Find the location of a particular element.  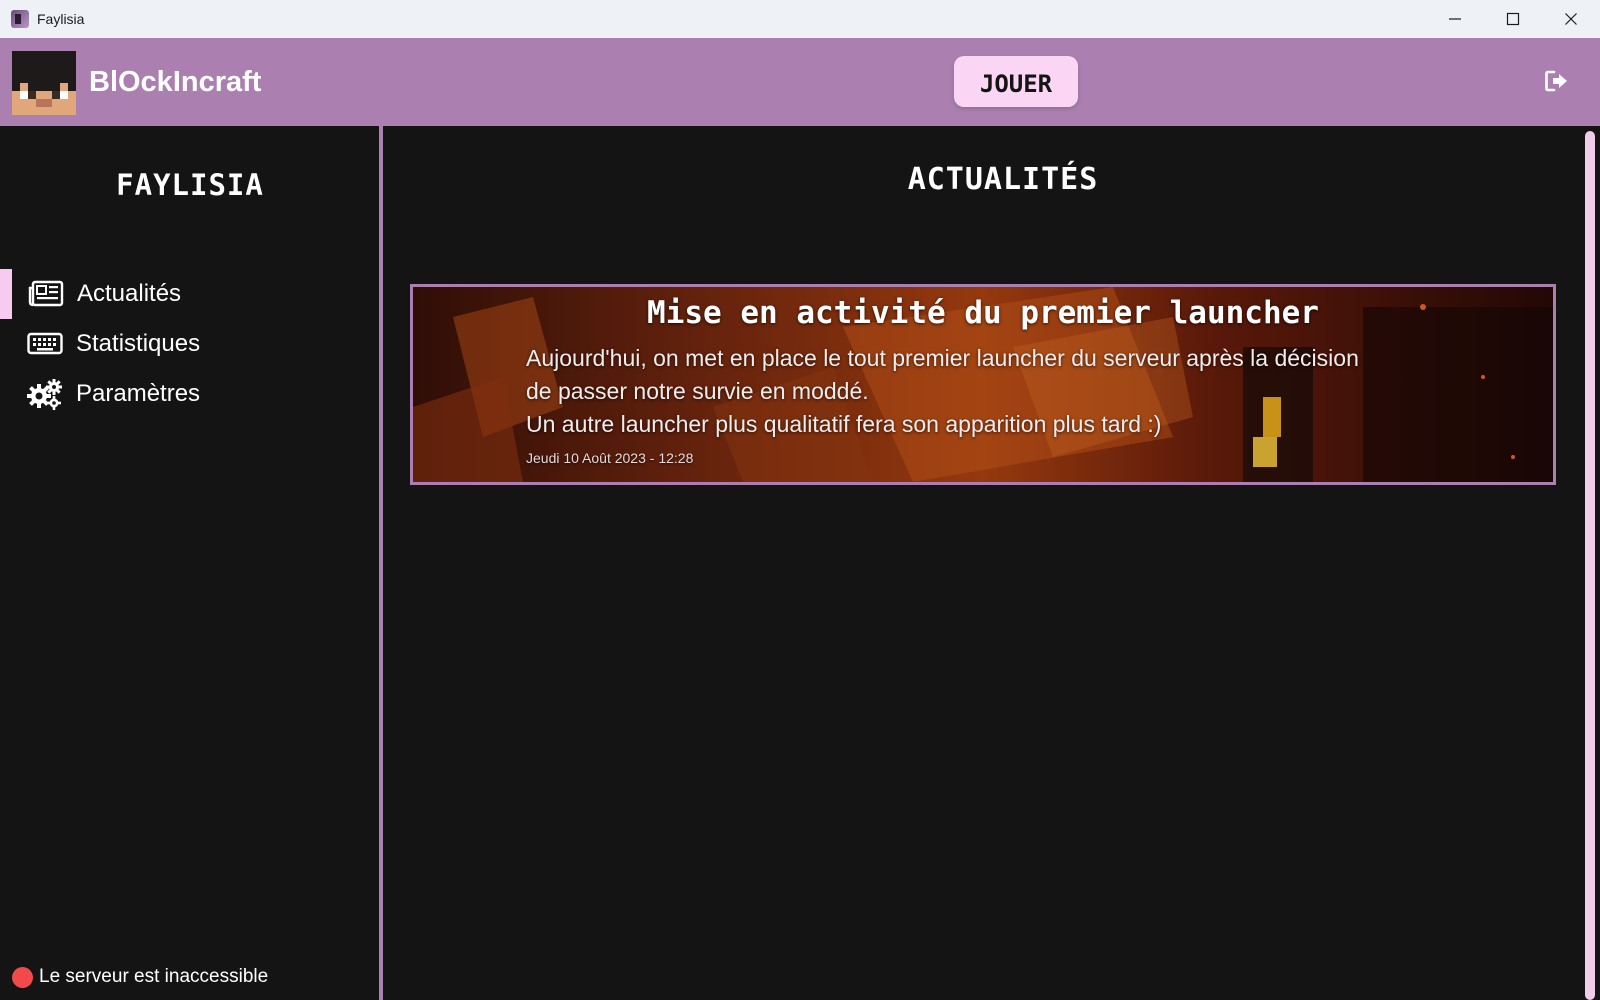

server-status: Le serveur est inaccessible is located at coordinates (140, 977).